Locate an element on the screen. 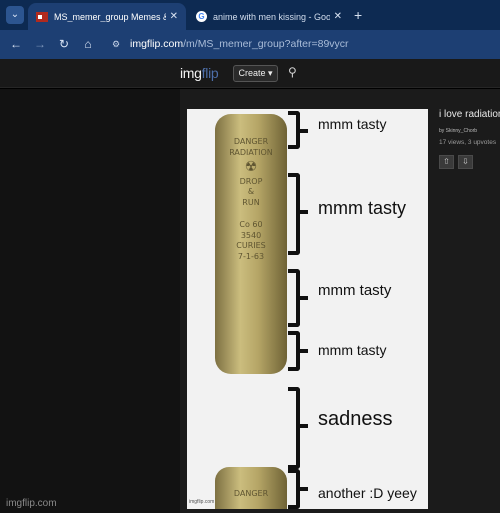 The width and height of the screenshot is (500, 513). url-host: imgflip.com is located at coordinates (157, 44).